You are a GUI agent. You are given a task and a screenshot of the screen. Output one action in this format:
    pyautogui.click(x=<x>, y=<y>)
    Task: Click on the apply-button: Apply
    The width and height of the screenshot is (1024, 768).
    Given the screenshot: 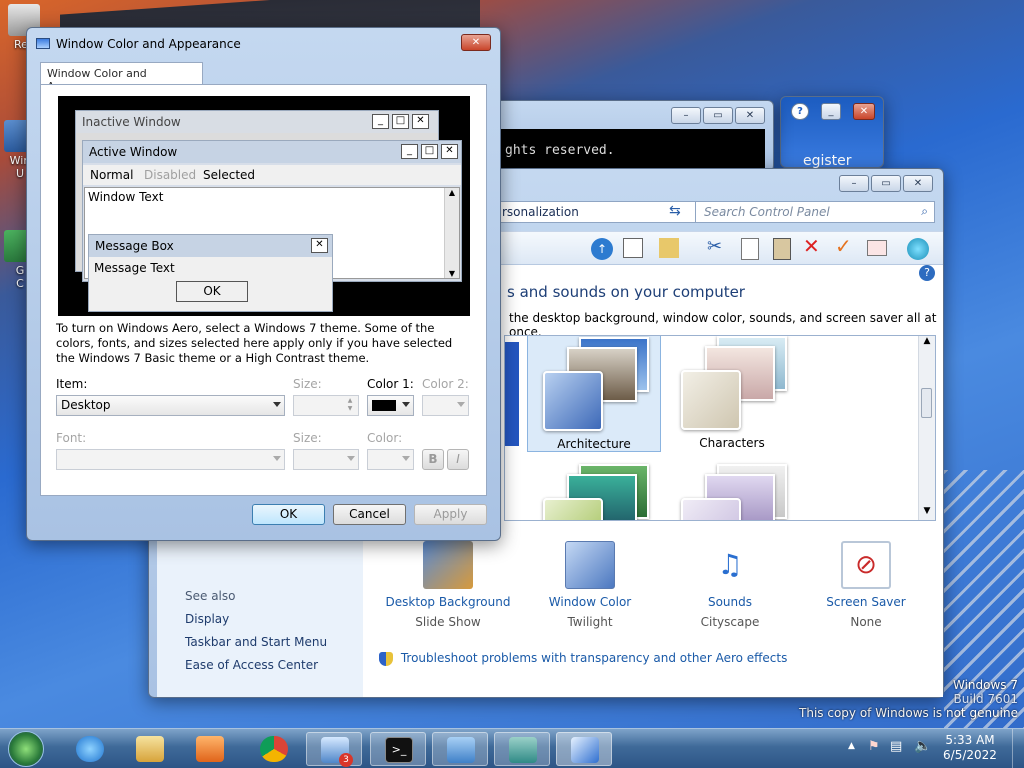 What is the action you would take?
    pyautogui.click(x=450, y=514)
    